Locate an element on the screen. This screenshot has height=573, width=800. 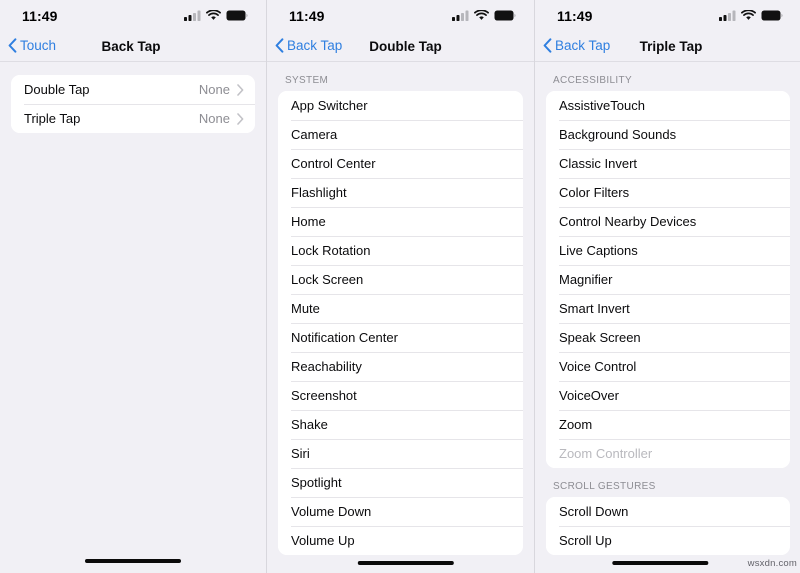
list-item: Classic Invert is located at coordinates (668, 163).